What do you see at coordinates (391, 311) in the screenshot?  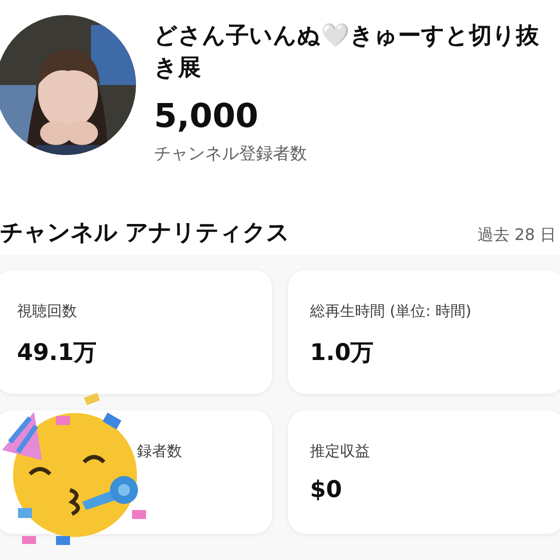 I see `stat-label: 総再生時間 (単位: 時間)` at bounding box center [391, 311].